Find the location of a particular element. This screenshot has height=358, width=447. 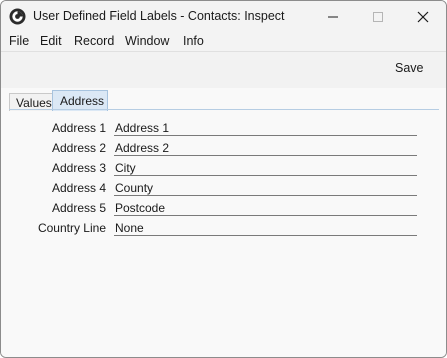

tab-strip: Values Address is located at coordinates (224, 100).